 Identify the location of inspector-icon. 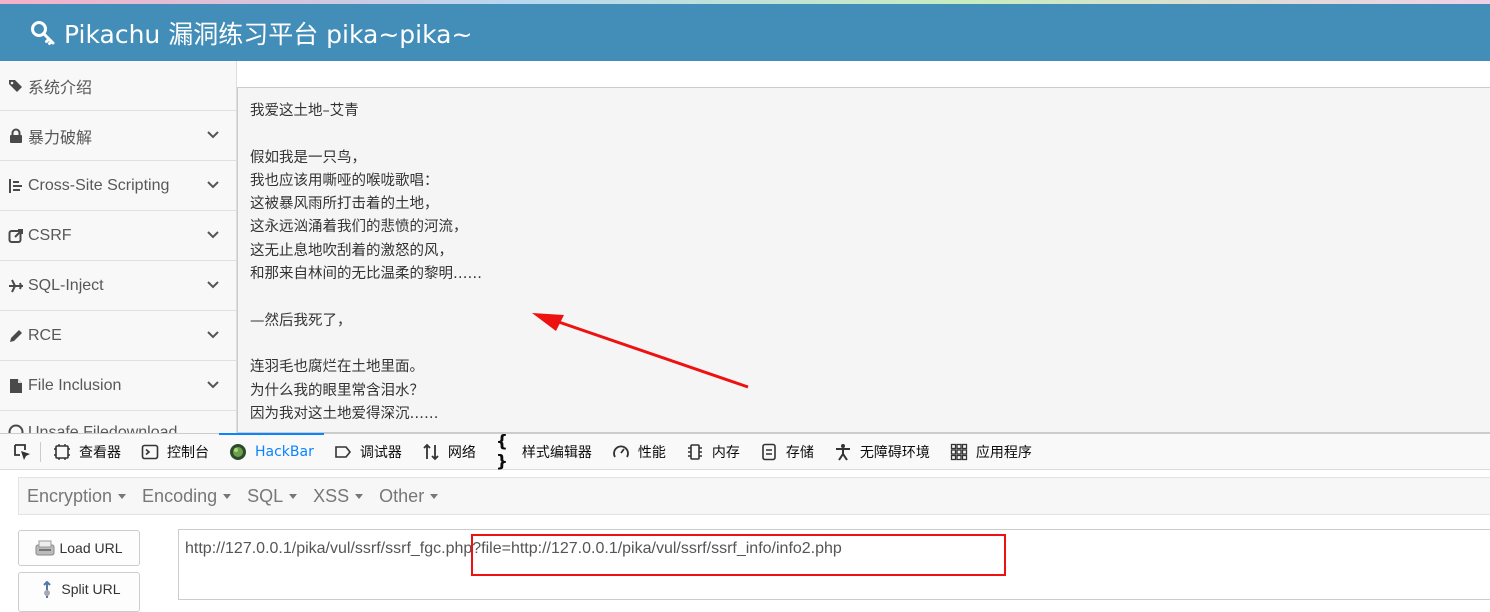
(62, 452).